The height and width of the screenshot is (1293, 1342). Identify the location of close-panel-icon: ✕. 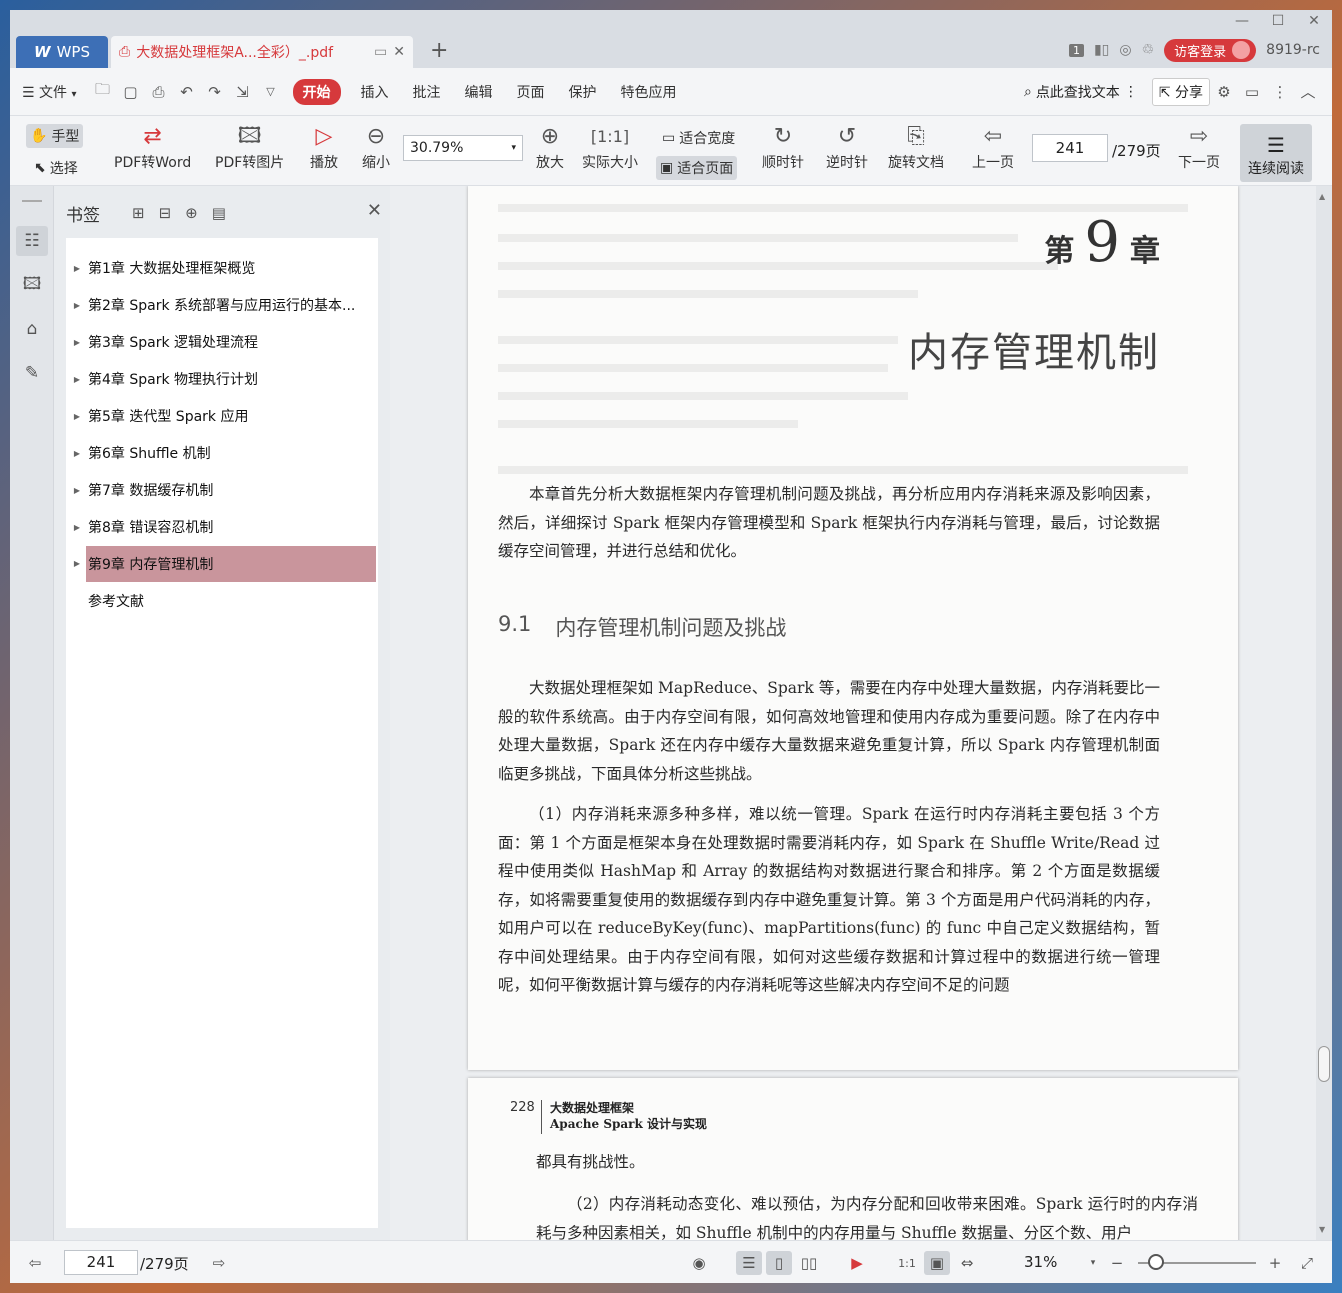
(374, 210).